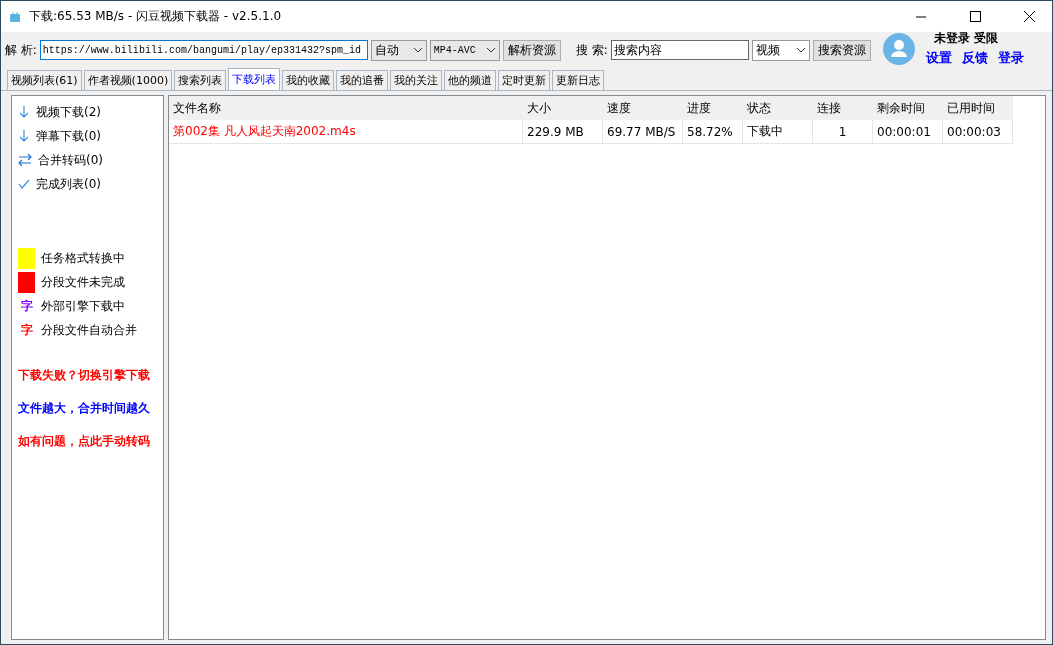 The image size is (1053, 645). Describe the element at coordinates (254, 79) in the screenshot. I see `tab: 下载列表` at that location.